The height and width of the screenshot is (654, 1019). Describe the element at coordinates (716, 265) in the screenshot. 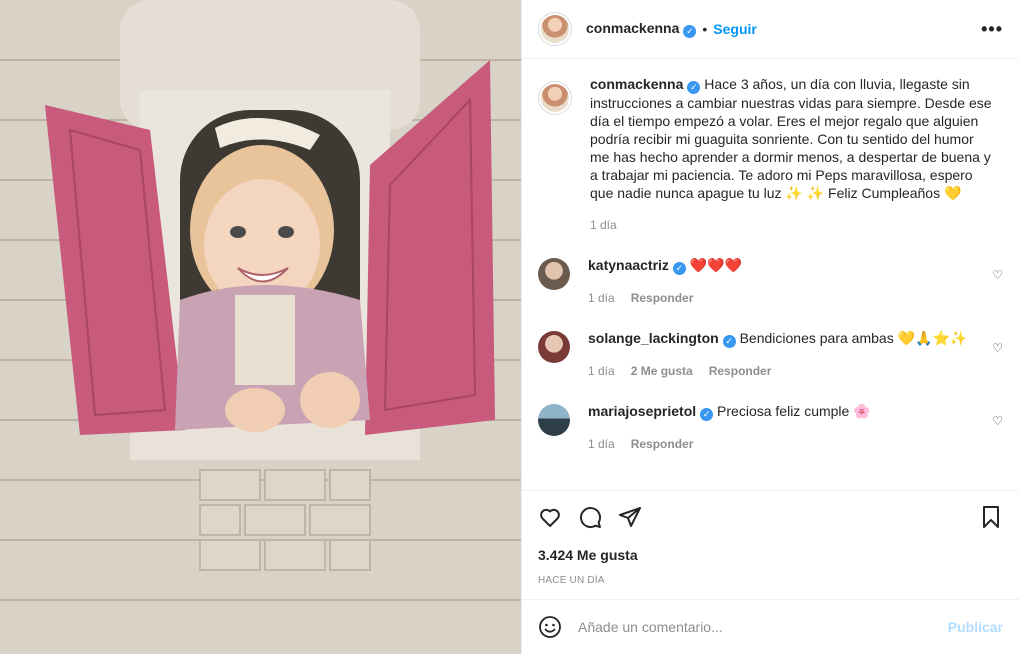

I see `comment-text: ❤️❤️❤️` at that location.